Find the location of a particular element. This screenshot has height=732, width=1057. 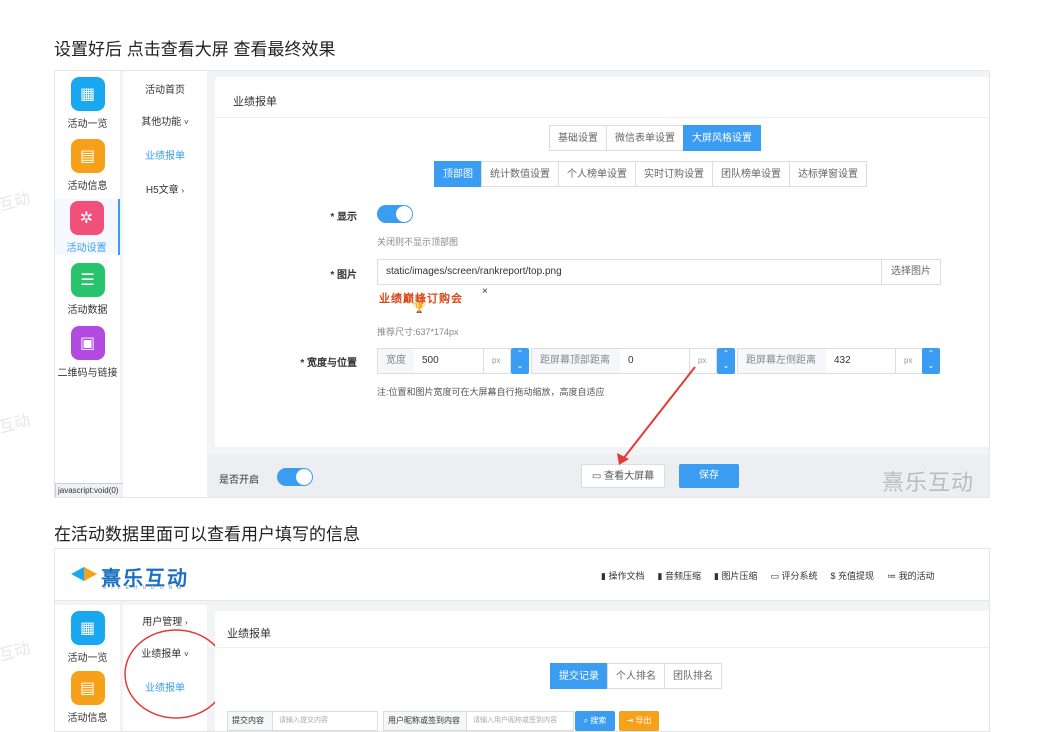

top-input: 0 is located at coordinates (655, 361).